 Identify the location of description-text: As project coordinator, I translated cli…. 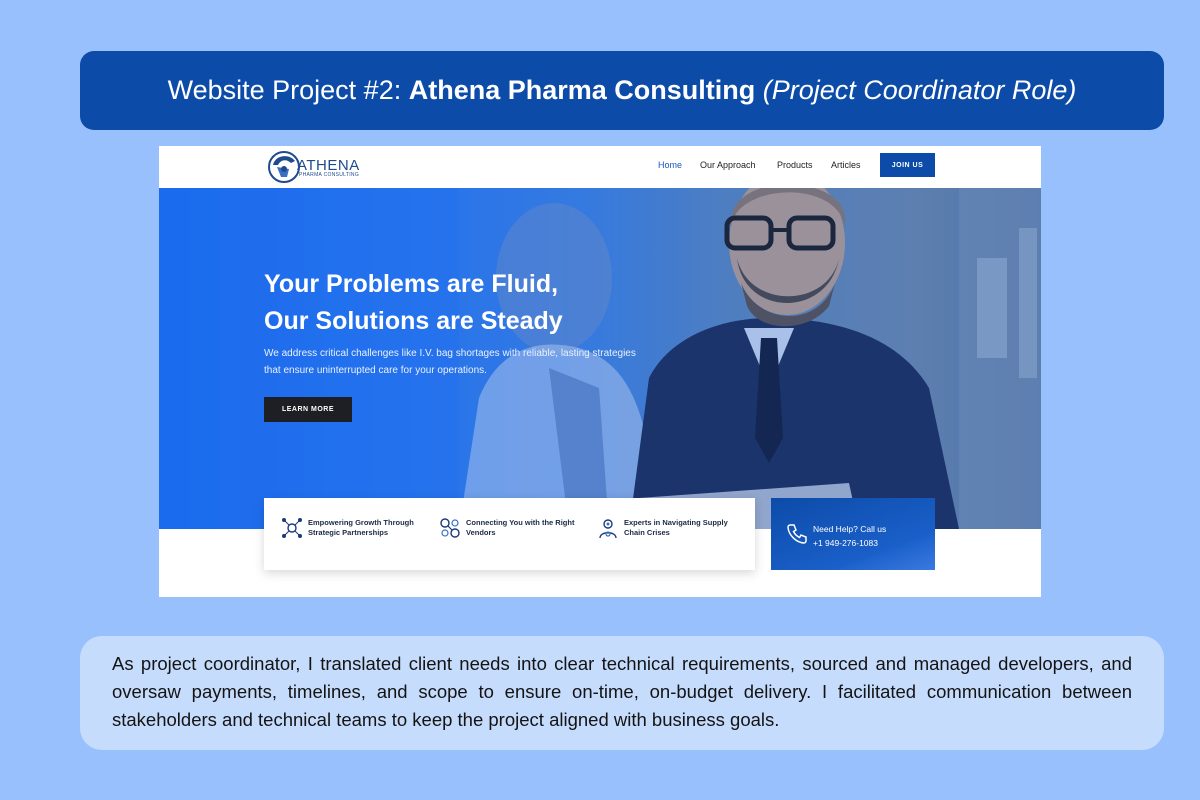
(622, 691).